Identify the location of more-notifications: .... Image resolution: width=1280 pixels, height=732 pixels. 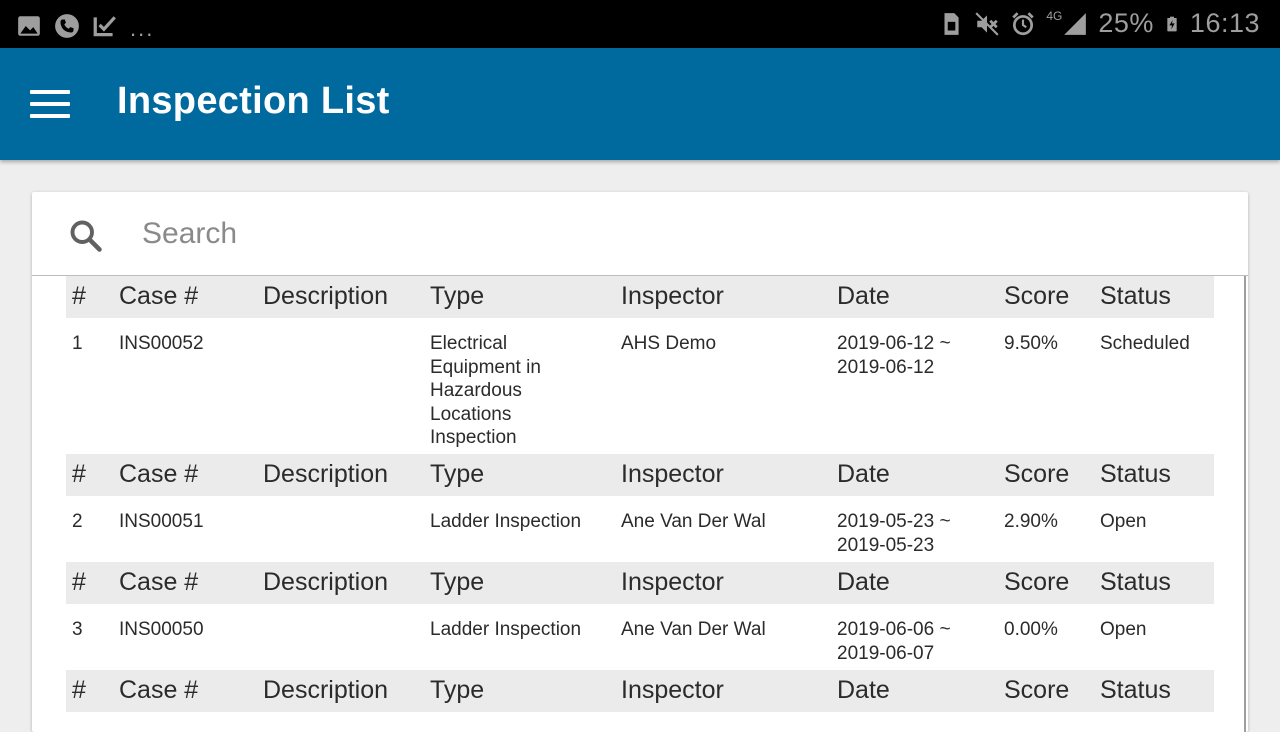
(142, 28).